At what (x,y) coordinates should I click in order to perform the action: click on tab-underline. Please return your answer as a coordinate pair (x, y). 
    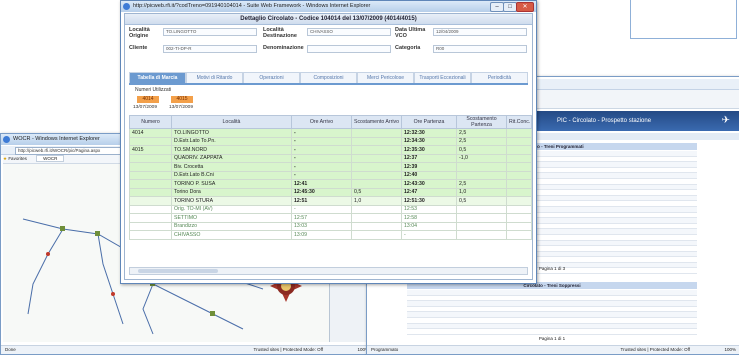
    Looking at the image, I should click on (328, 84).